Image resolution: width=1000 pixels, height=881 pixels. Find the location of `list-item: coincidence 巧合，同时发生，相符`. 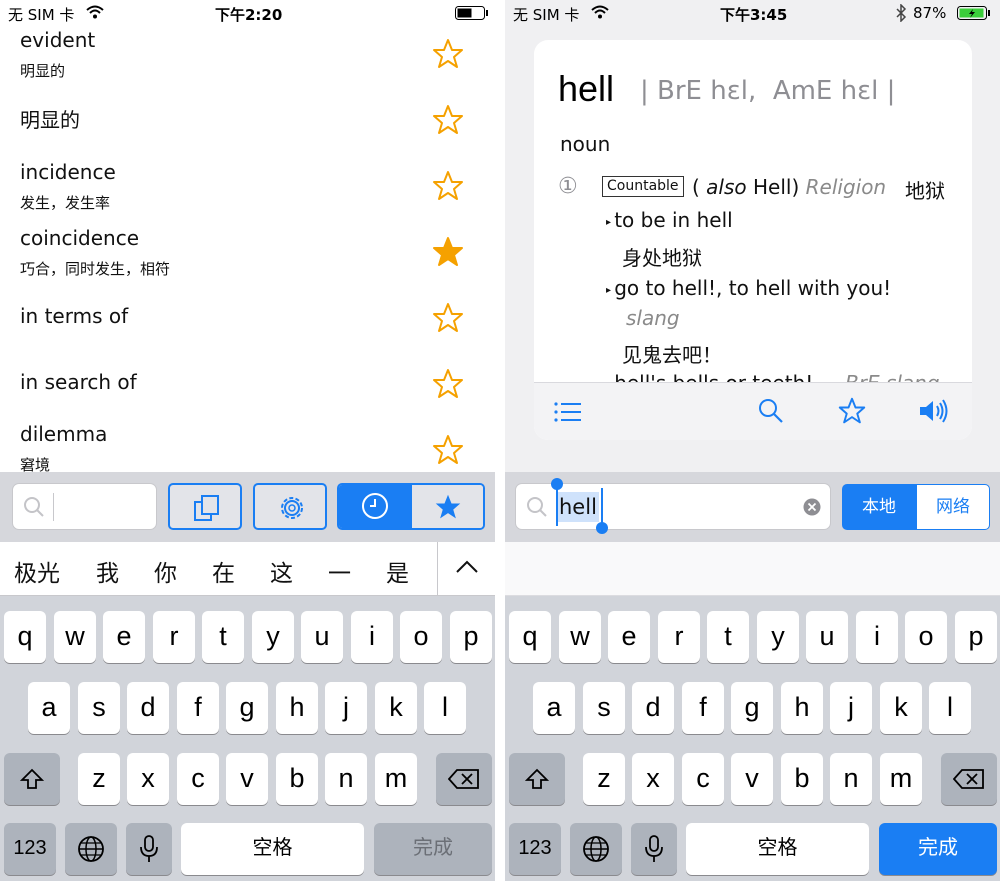

list-item: coincidence 巧合，同时发生，相符 is located at coordinates (247, 257).